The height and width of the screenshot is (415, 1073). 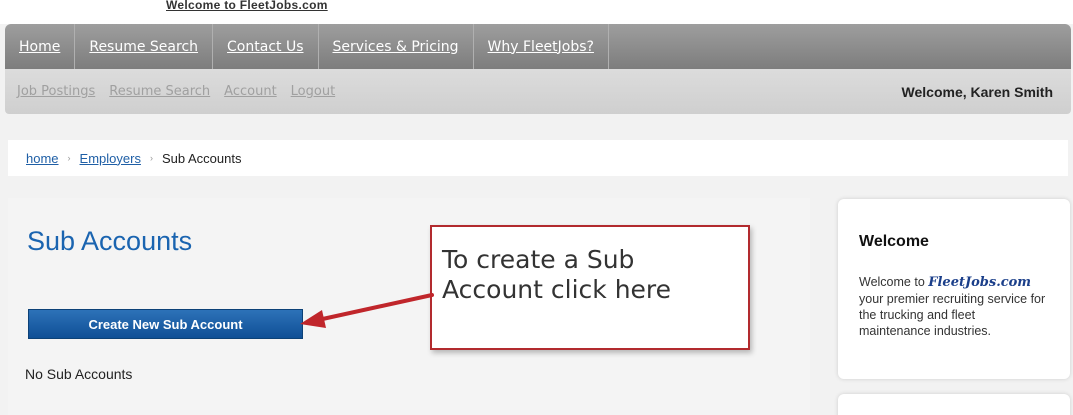 I want to click on nav-contact-us: Contact Us, so click(x=266, y=46).